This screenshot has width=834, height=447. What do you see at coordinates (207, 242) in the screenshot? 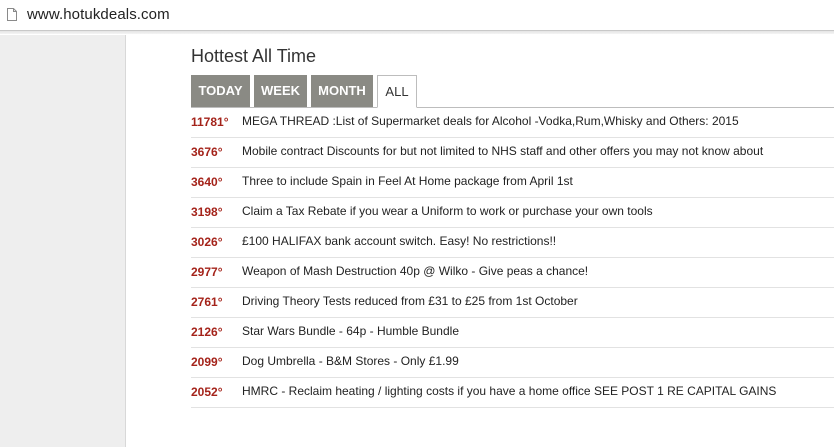
I see `deal-temperature: 3026°` at bounding box center [207, 242].